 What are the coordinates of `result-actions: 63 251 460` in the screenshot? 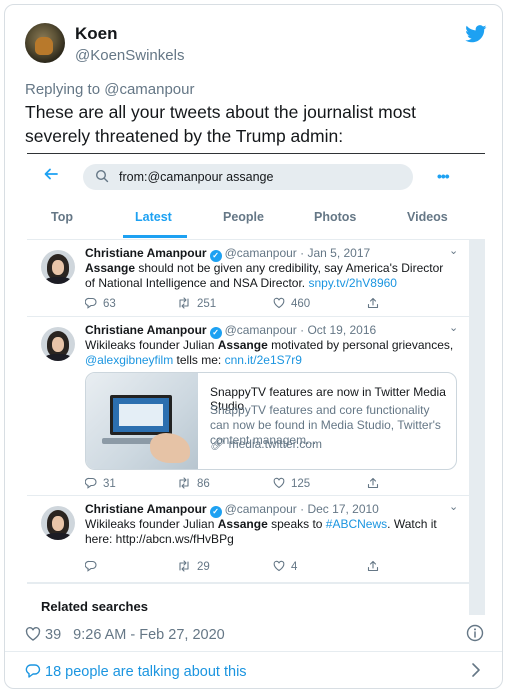 It's located at (254, 304).